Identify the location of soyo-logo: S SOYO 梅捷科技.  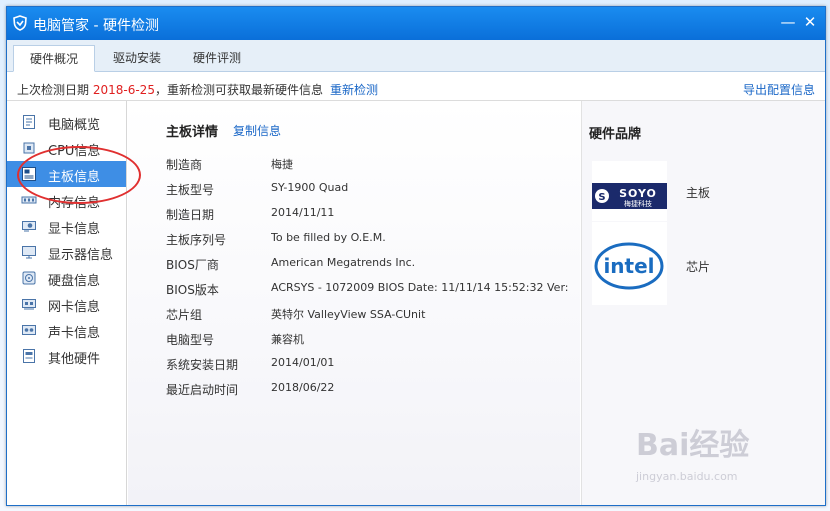
(629, 191).